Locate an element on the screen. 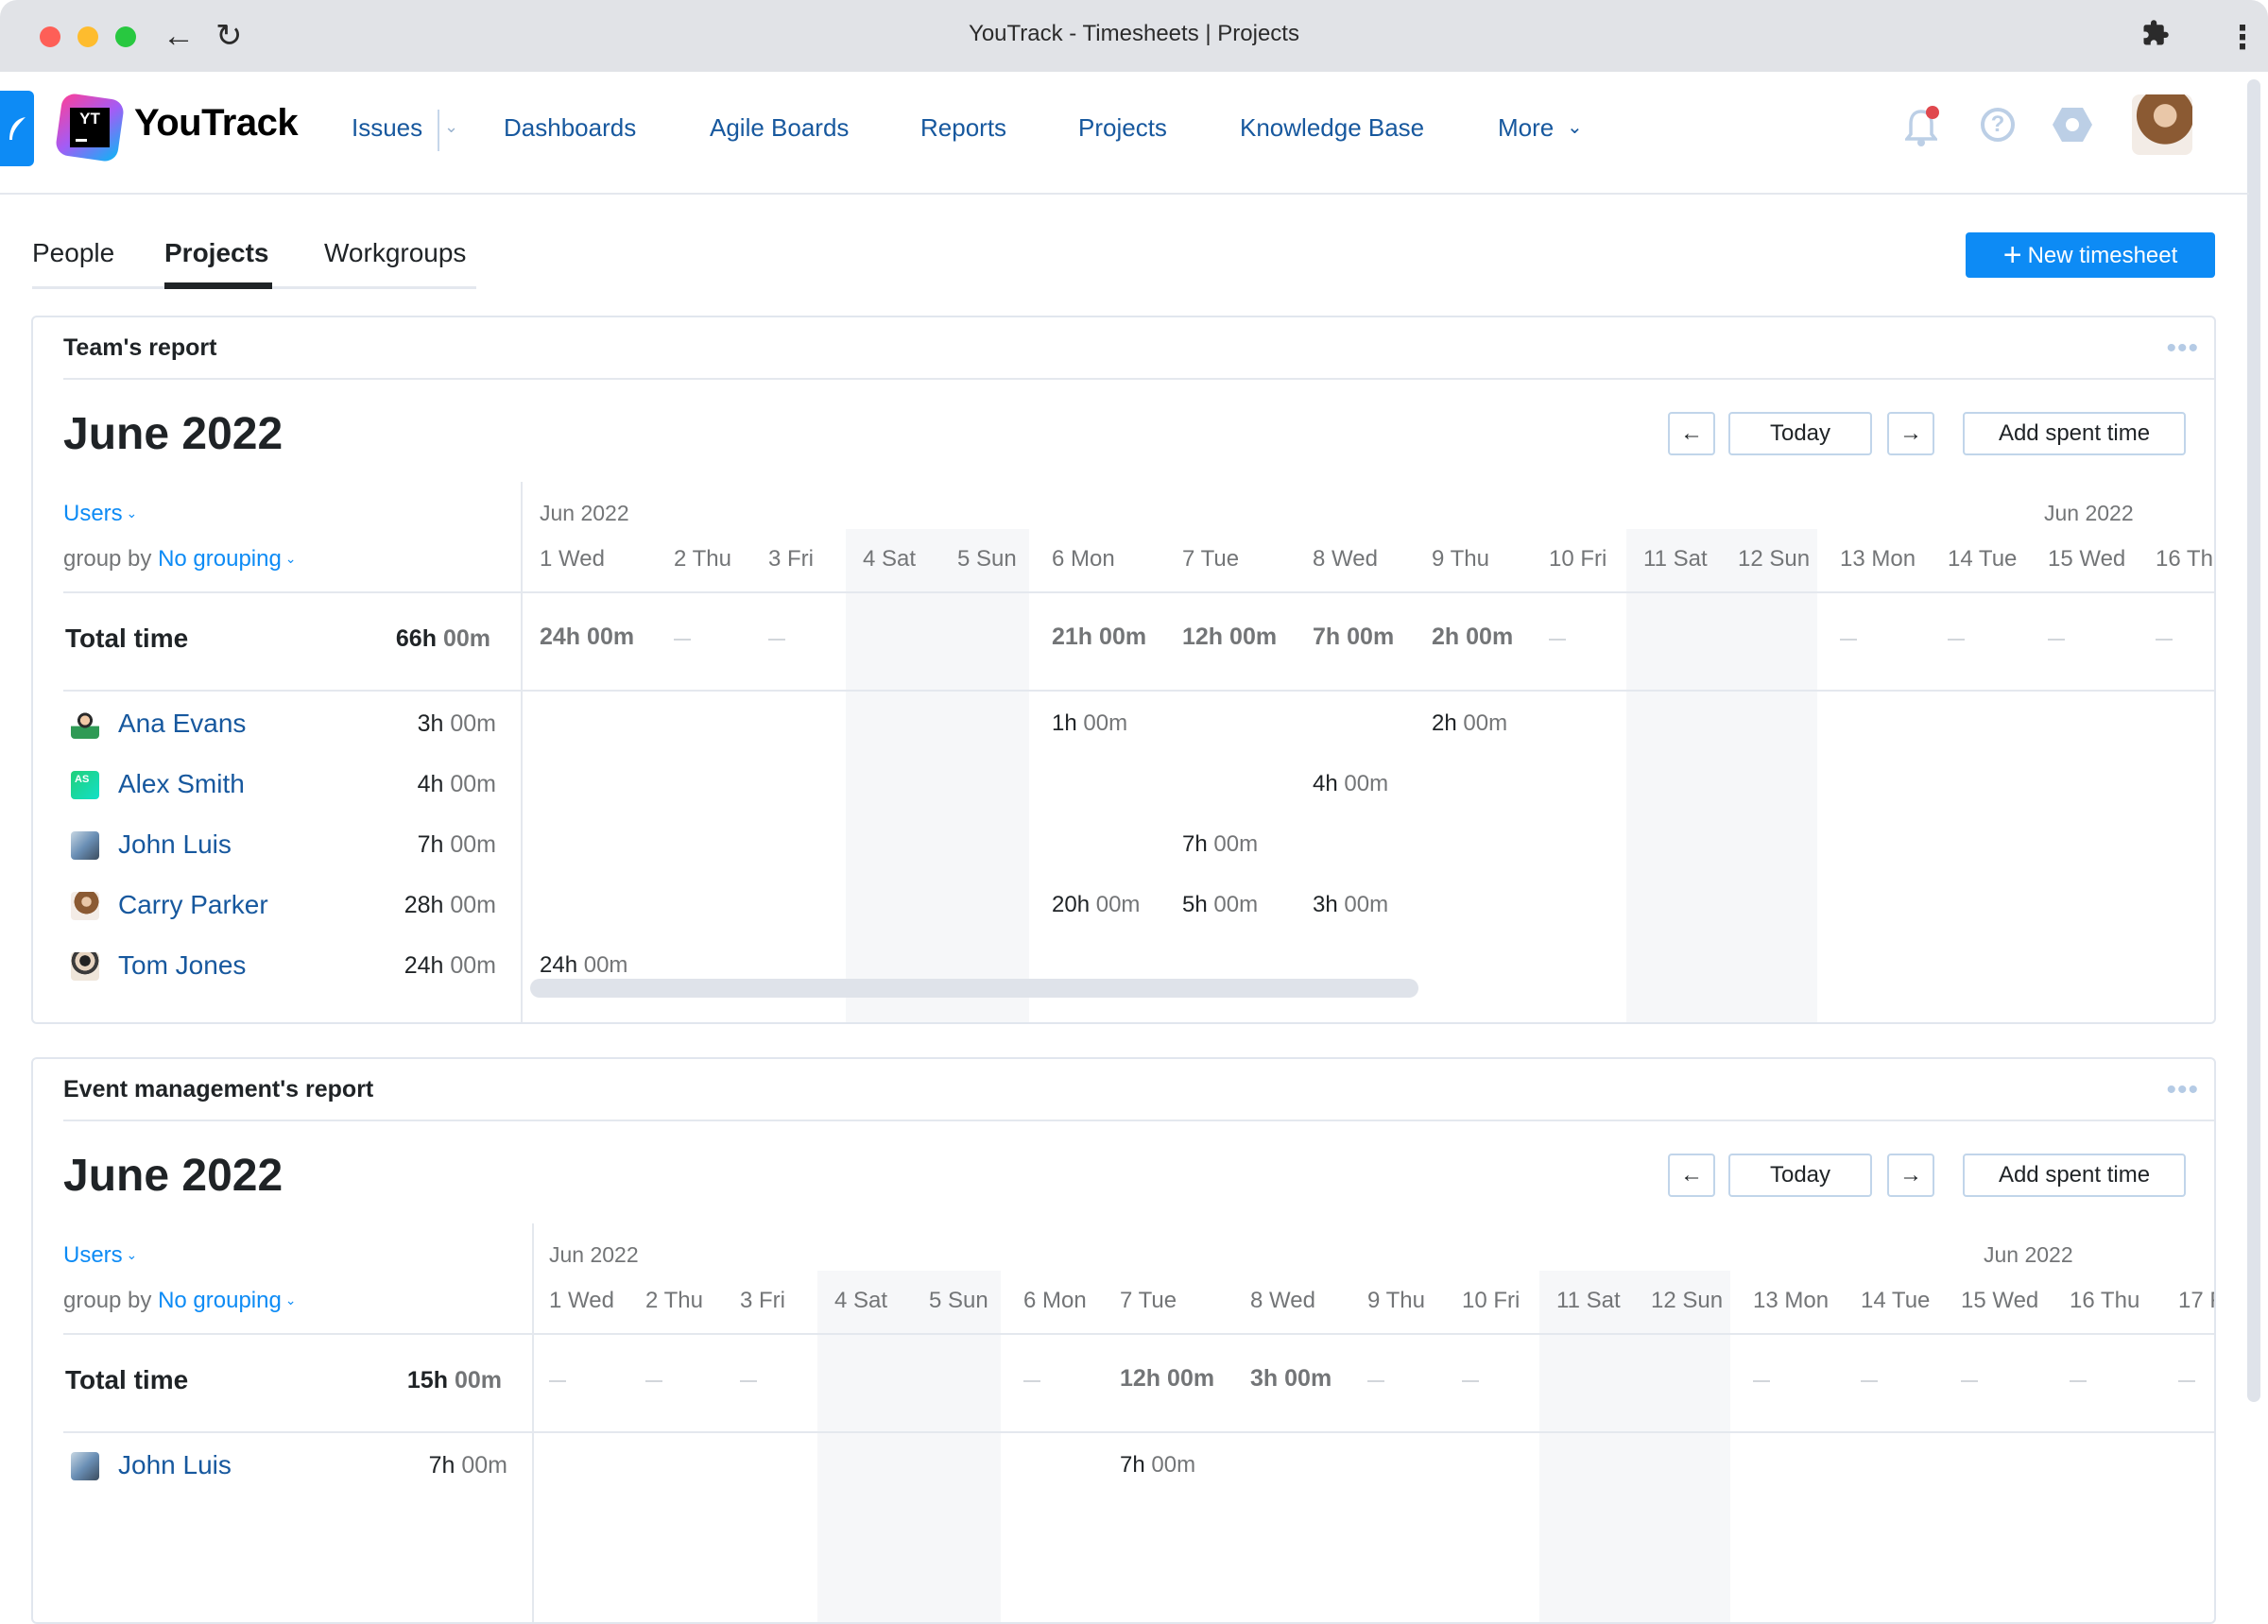 The image size is (2268, 1624). nav-more: More is located at coordinates (1526, 128).